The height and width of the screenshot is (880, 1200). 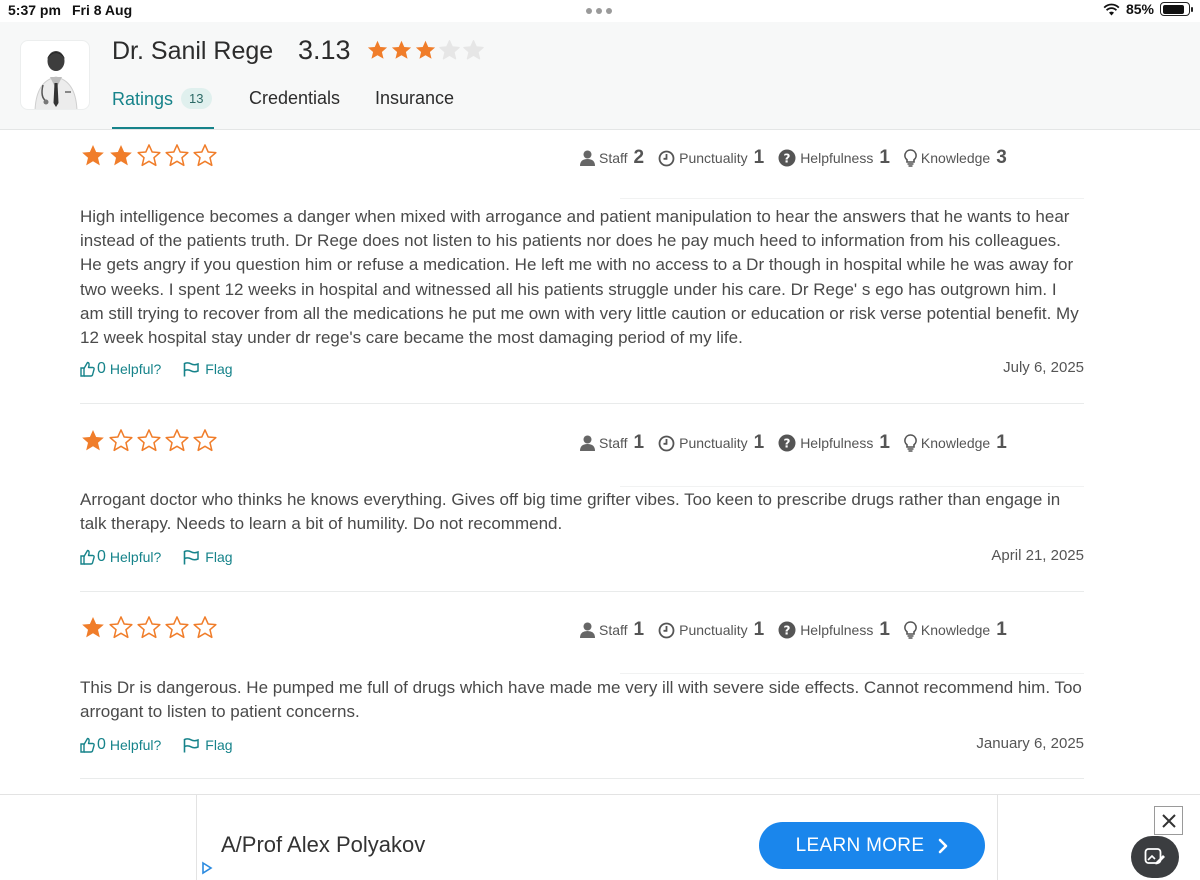 I want to click on floating-action-button, so click(x=1155, y=857).